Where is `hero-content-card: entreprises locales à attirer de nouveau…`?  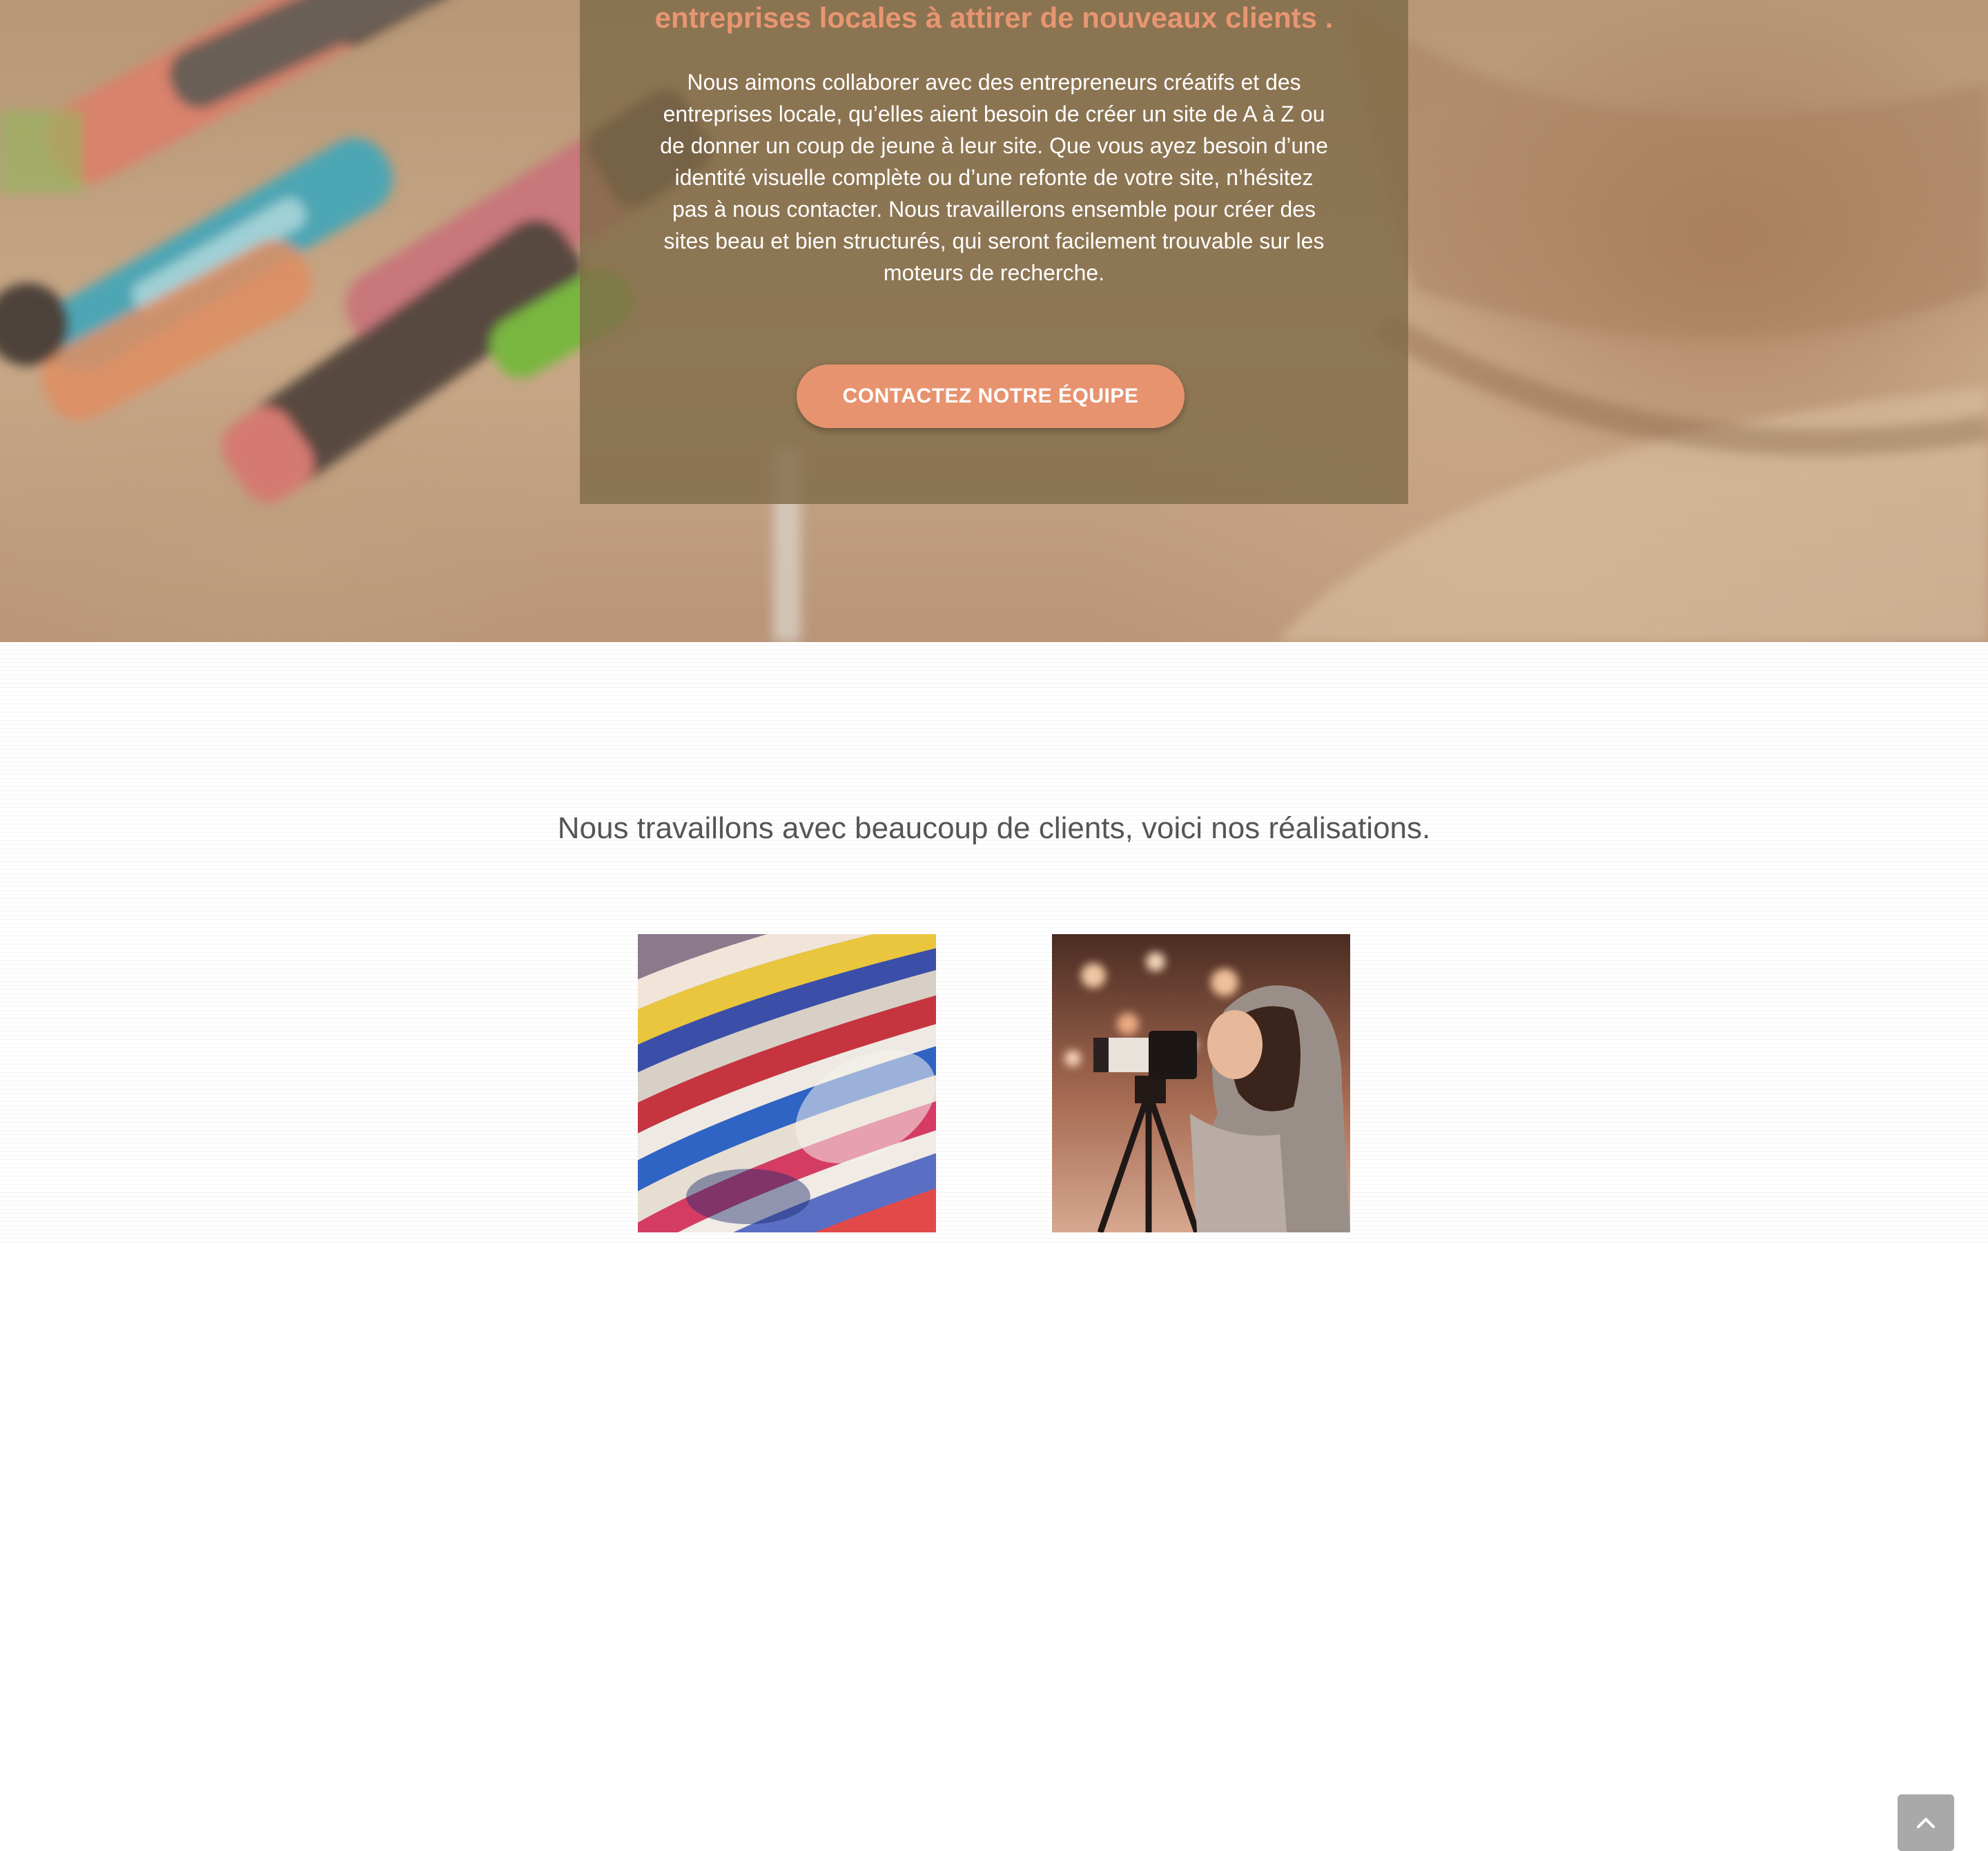 hero-content-card: entreprises locales à attirer de nouveau… is located at coordinates (994, 252).